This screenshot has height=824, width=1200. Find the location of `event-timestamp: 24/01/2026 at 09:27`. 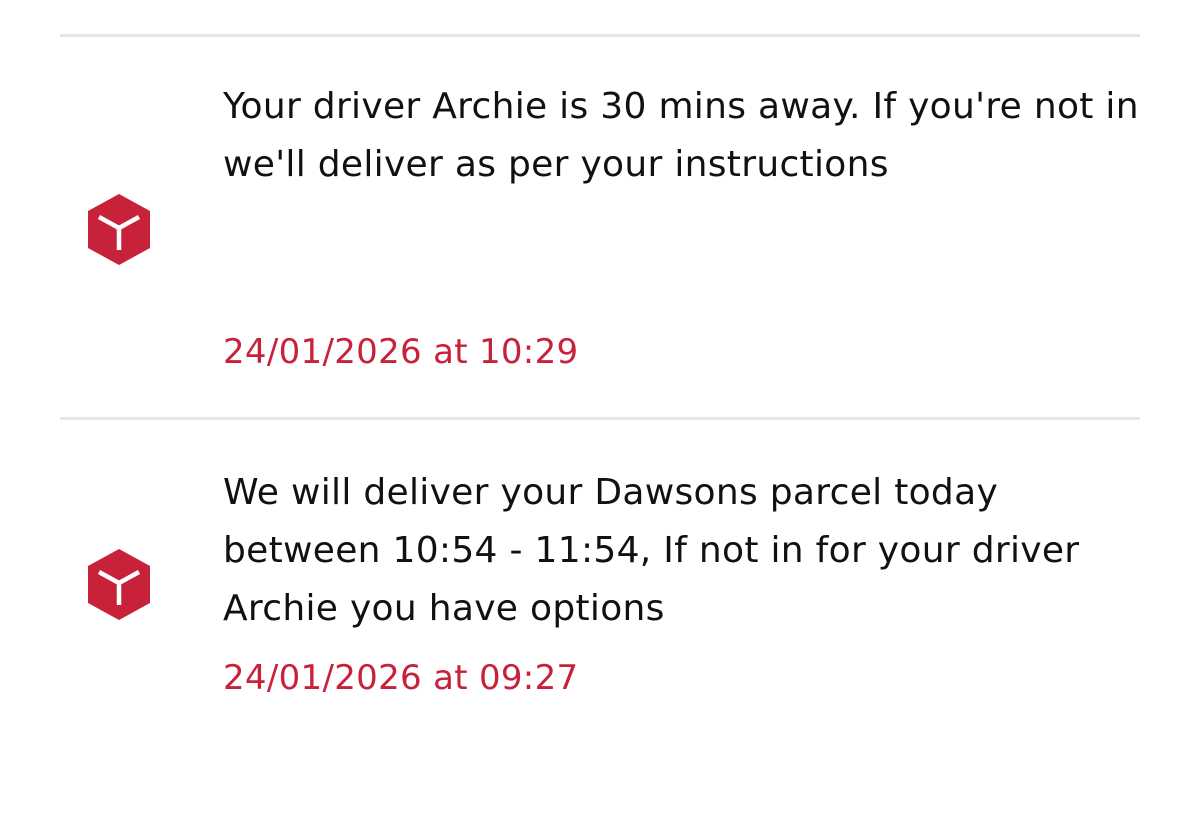

event-timestamp: 24/01/2026 at 09:27 is located at coordinates (401, 678).